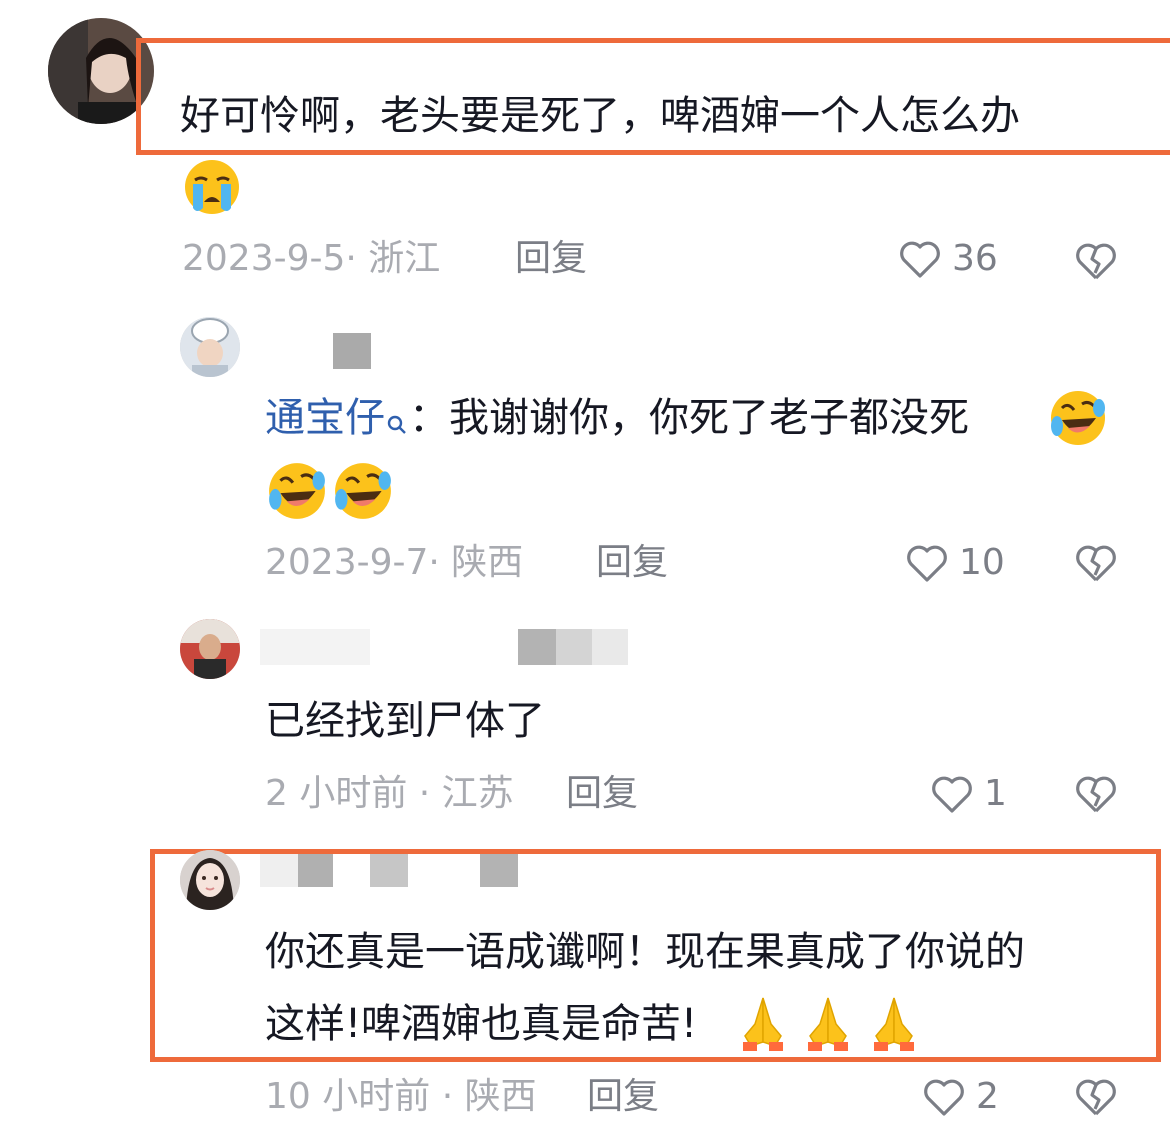 The height and width of the screenshot is (1147, 1170). What do you see at coordinates (982, 562) in the screenshot?
I see `like-count: 10` at bounding box center [982, 562].